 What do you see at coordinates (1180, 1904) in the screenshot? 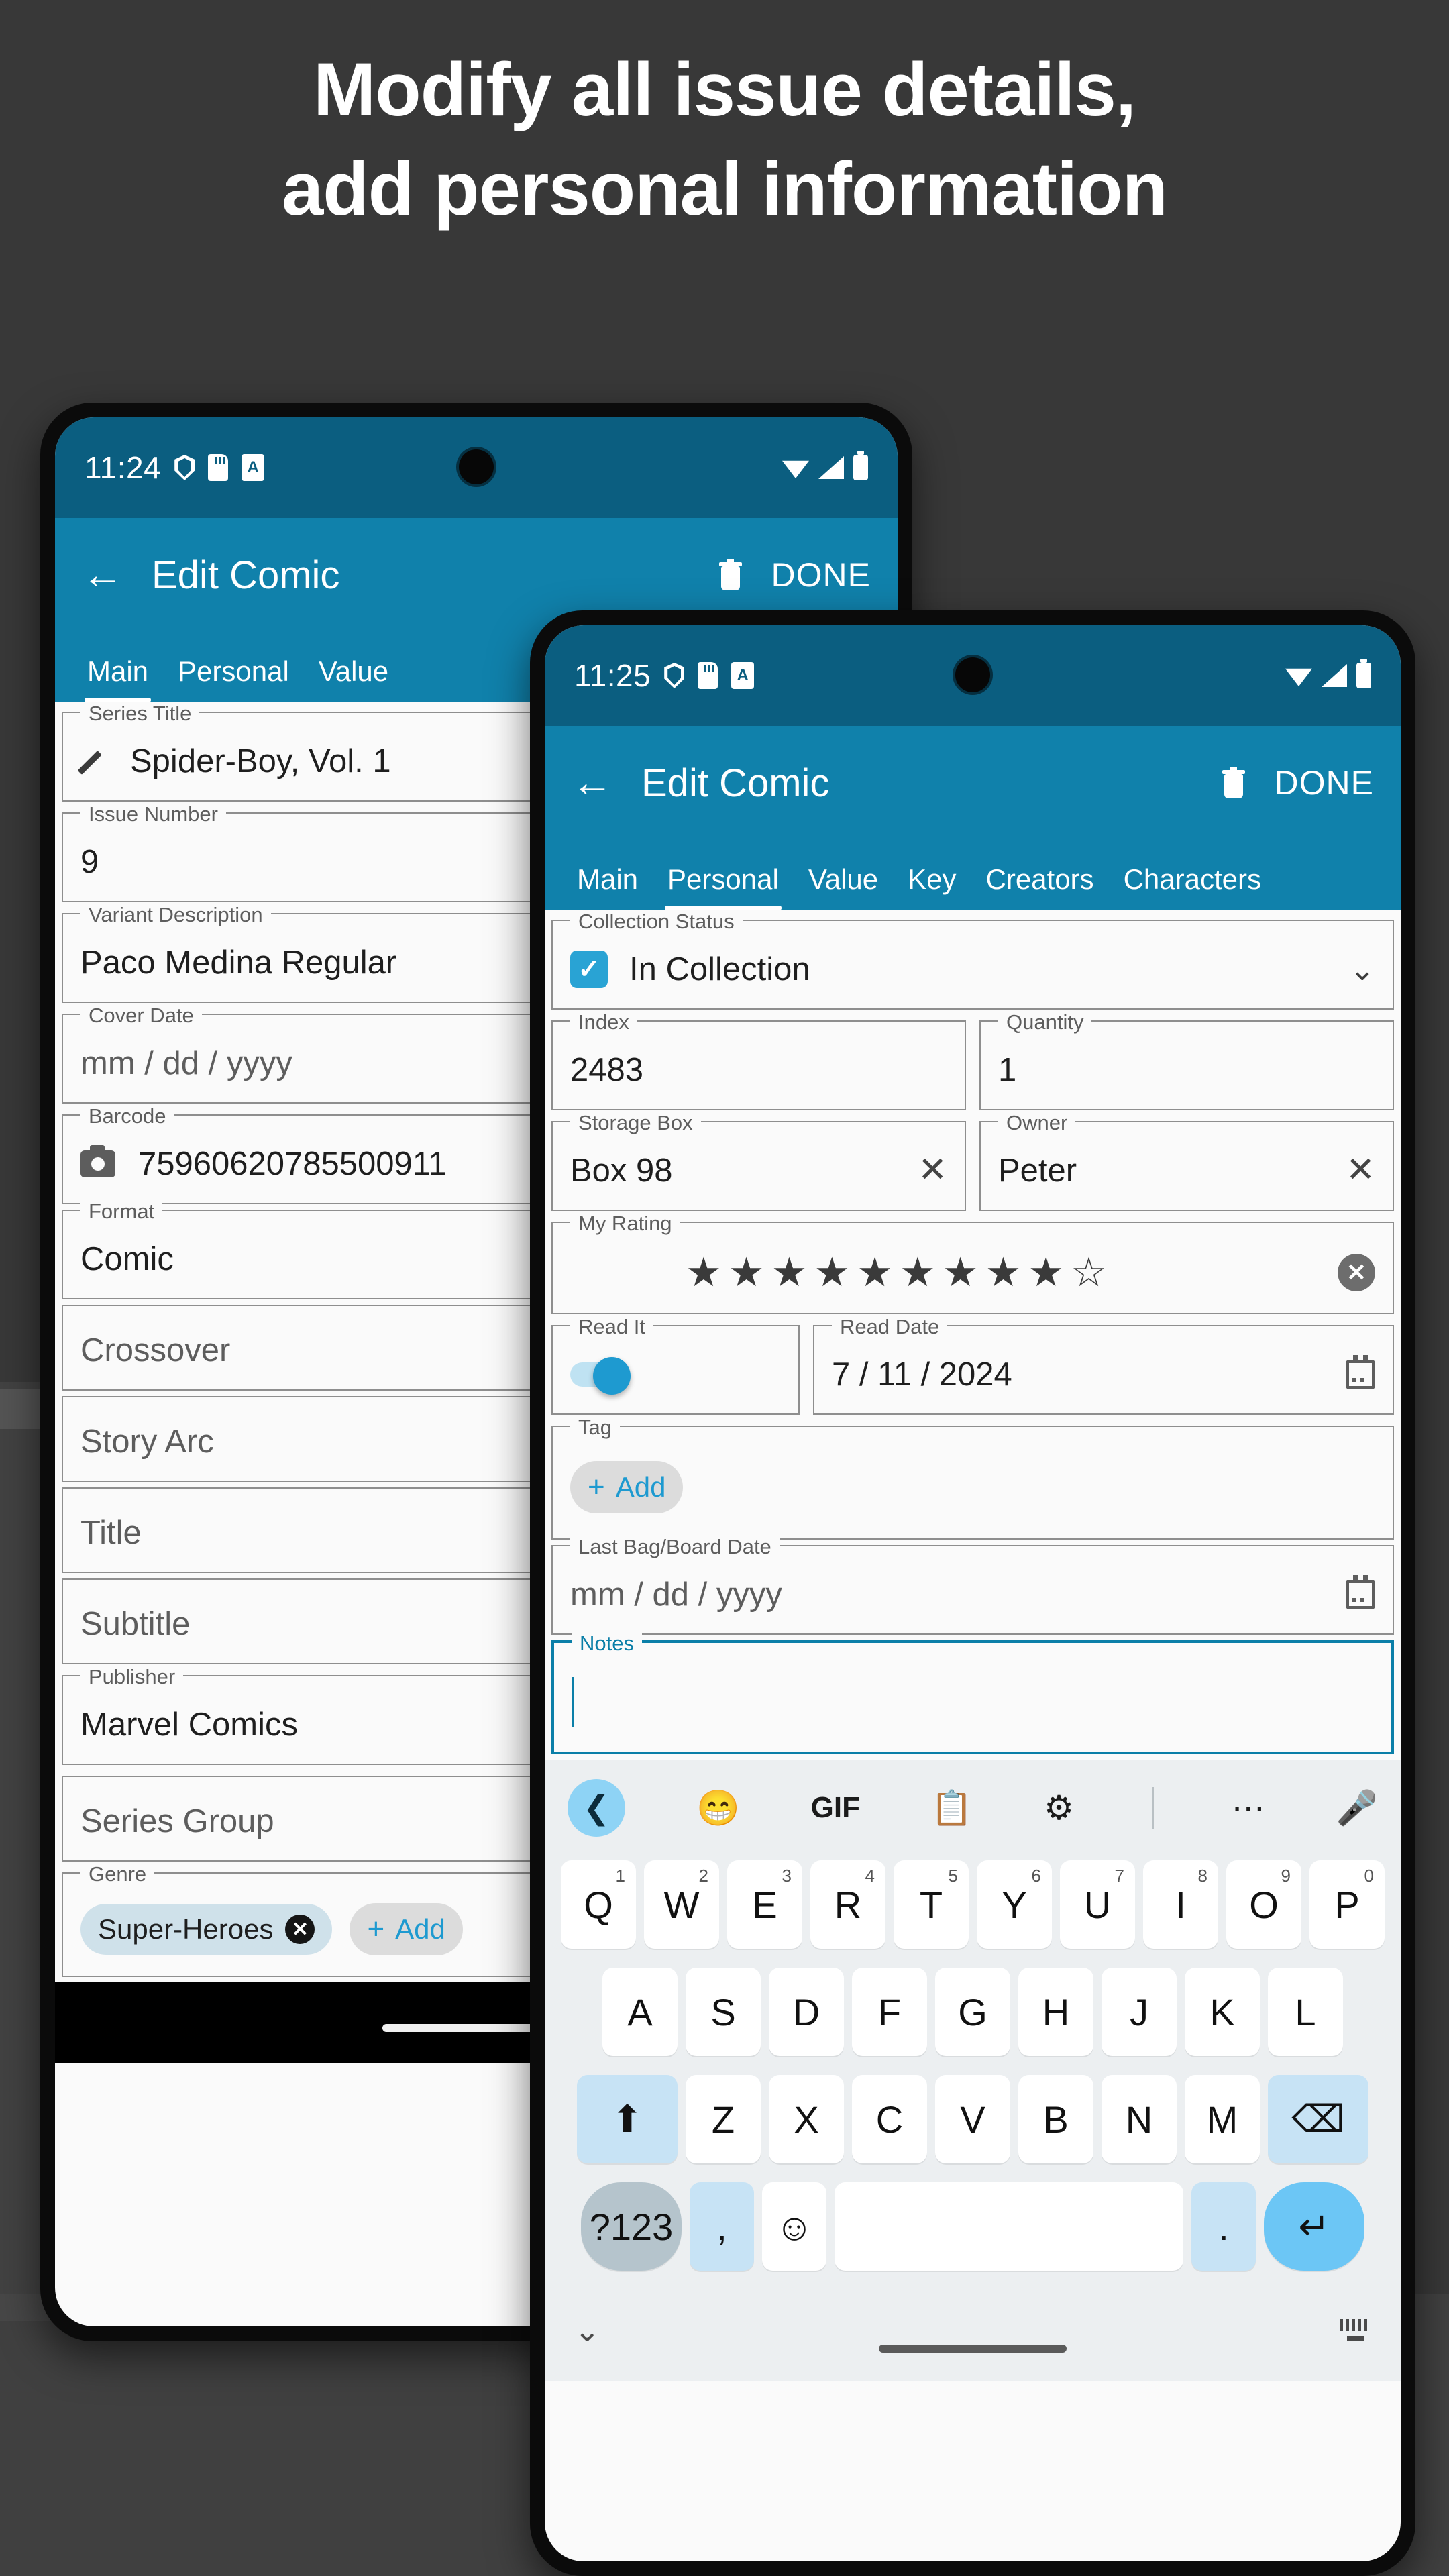
I see `key-I: 8I` at bounding box center [1180, 1904].